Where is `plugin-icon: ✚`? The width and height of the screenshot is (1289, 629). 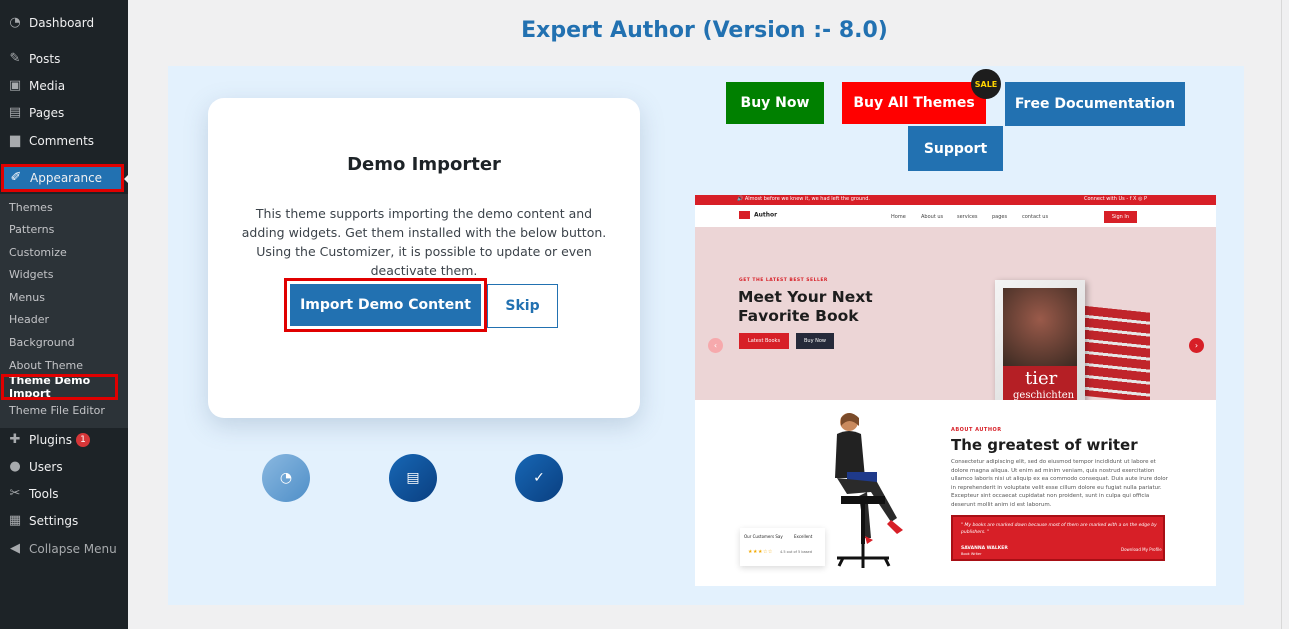 plugin-icon: ✚ is located at coordinates (15, 439).